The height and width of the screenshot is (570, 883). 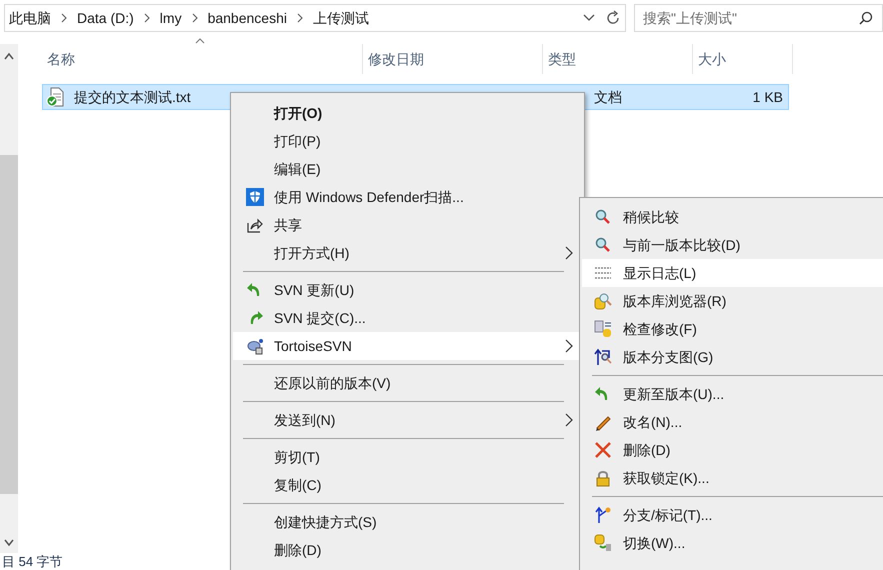 What do you see at coordinates (61, 59) in the screenshot?
I see `column-label: 名称` at bounding box center [61, 59].